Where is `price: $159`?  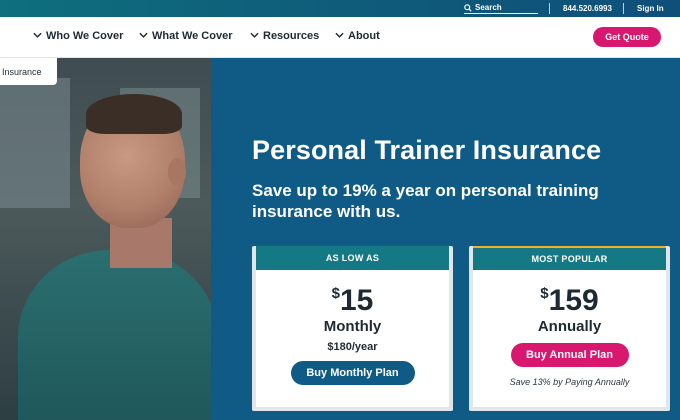 price: $159 is located at coordinates (569, 301).